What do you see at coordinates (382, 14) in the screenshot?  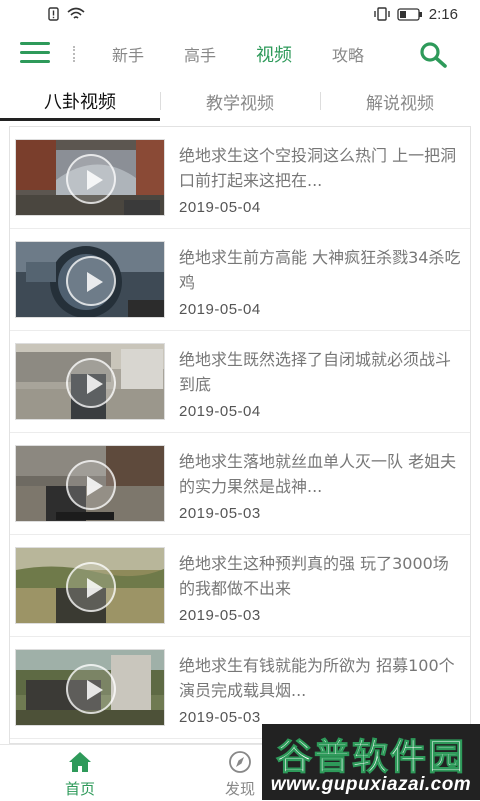 I see `vibrate-icon` at bounding box center [382, 14].